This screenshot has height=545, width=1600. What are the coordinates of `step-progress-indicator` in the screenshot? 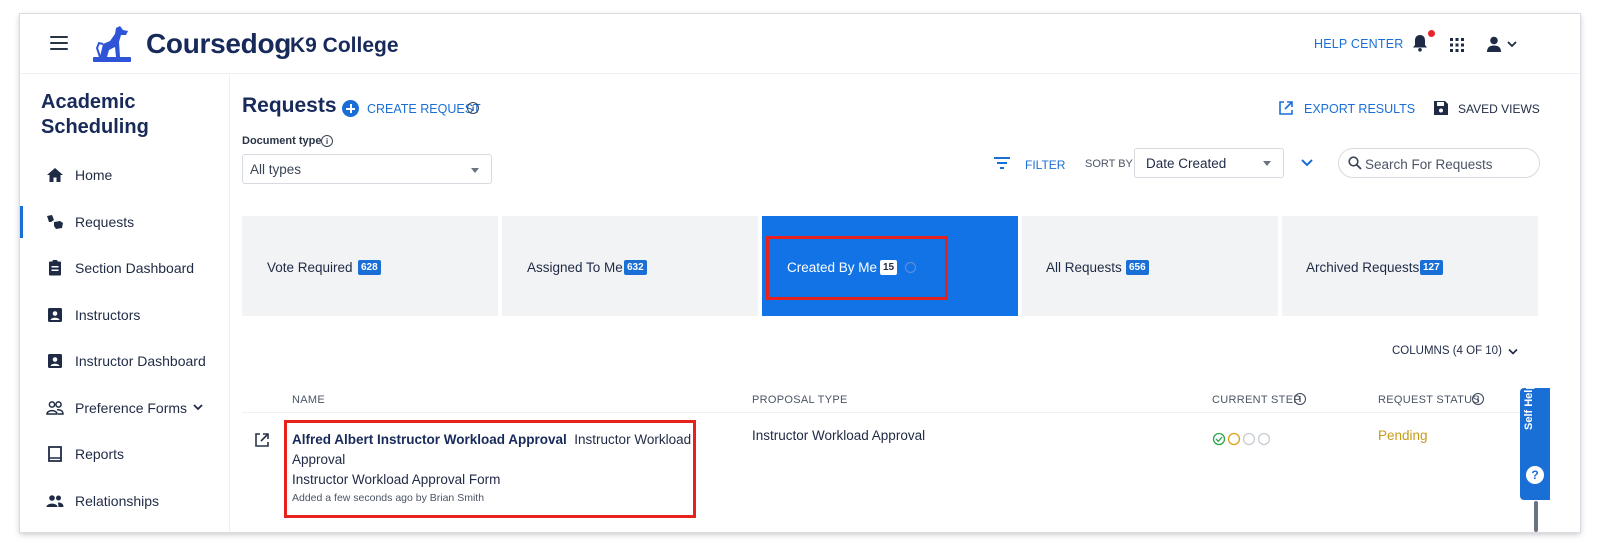 It's located at (1241, 439).